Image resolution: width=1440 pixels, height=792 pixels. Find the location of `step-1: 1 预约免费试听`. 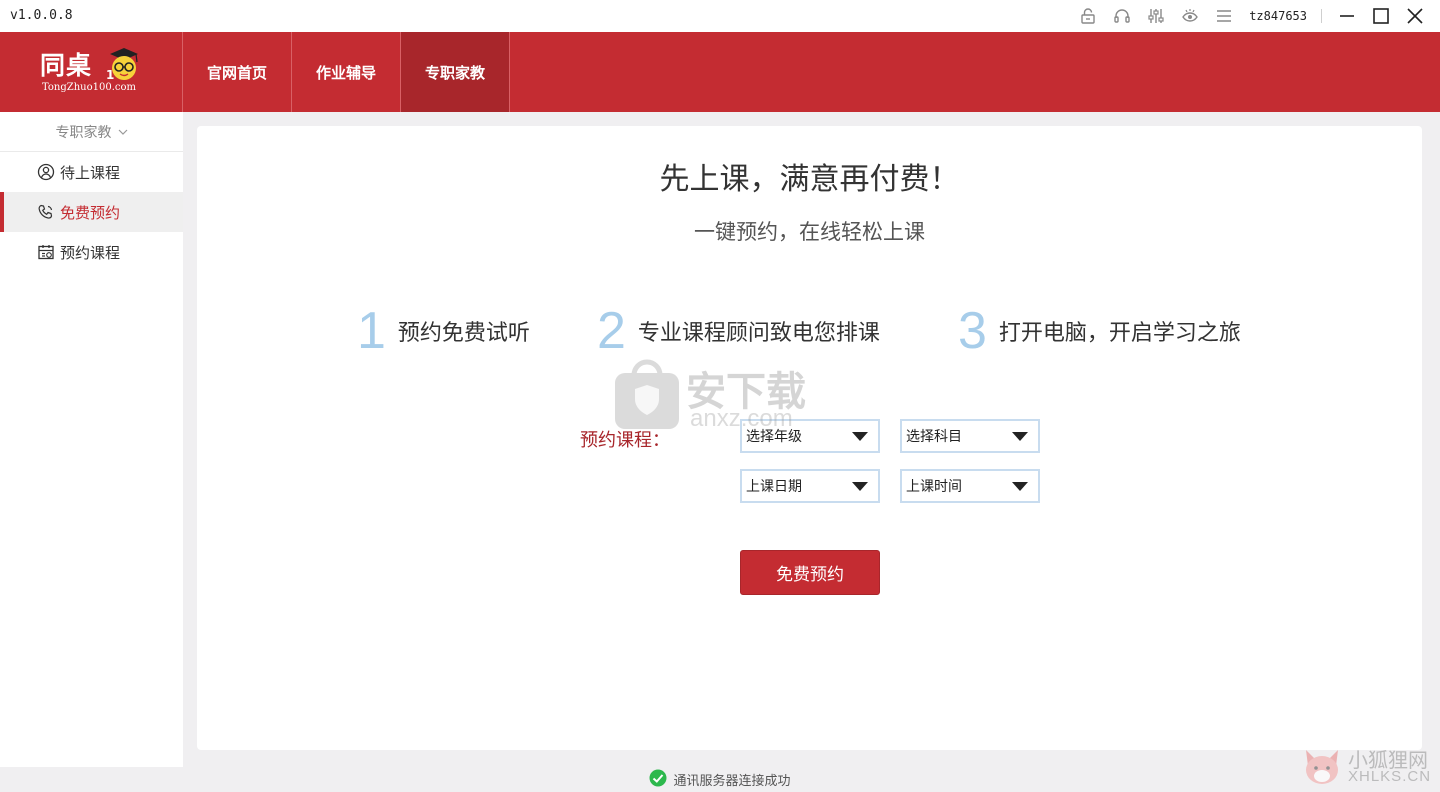

step-1: 1 预约免费试听 is located at coordinates (443, 331).